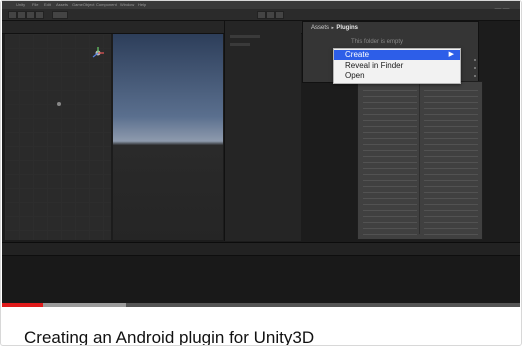  Describe the element at coordinates (59, 104) in the screenshot. I see `light-icon` at that location.